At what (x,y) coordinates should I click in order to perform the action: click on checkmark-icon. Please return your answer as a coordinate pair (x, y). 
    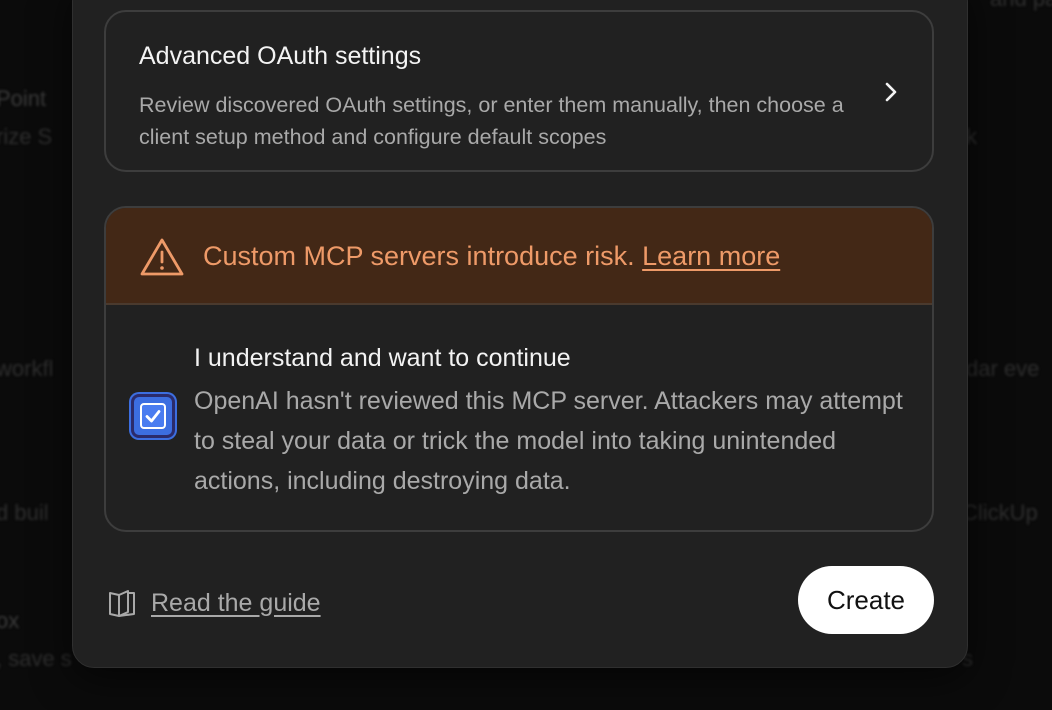
    Looking at the image, I should click on (153, 416).